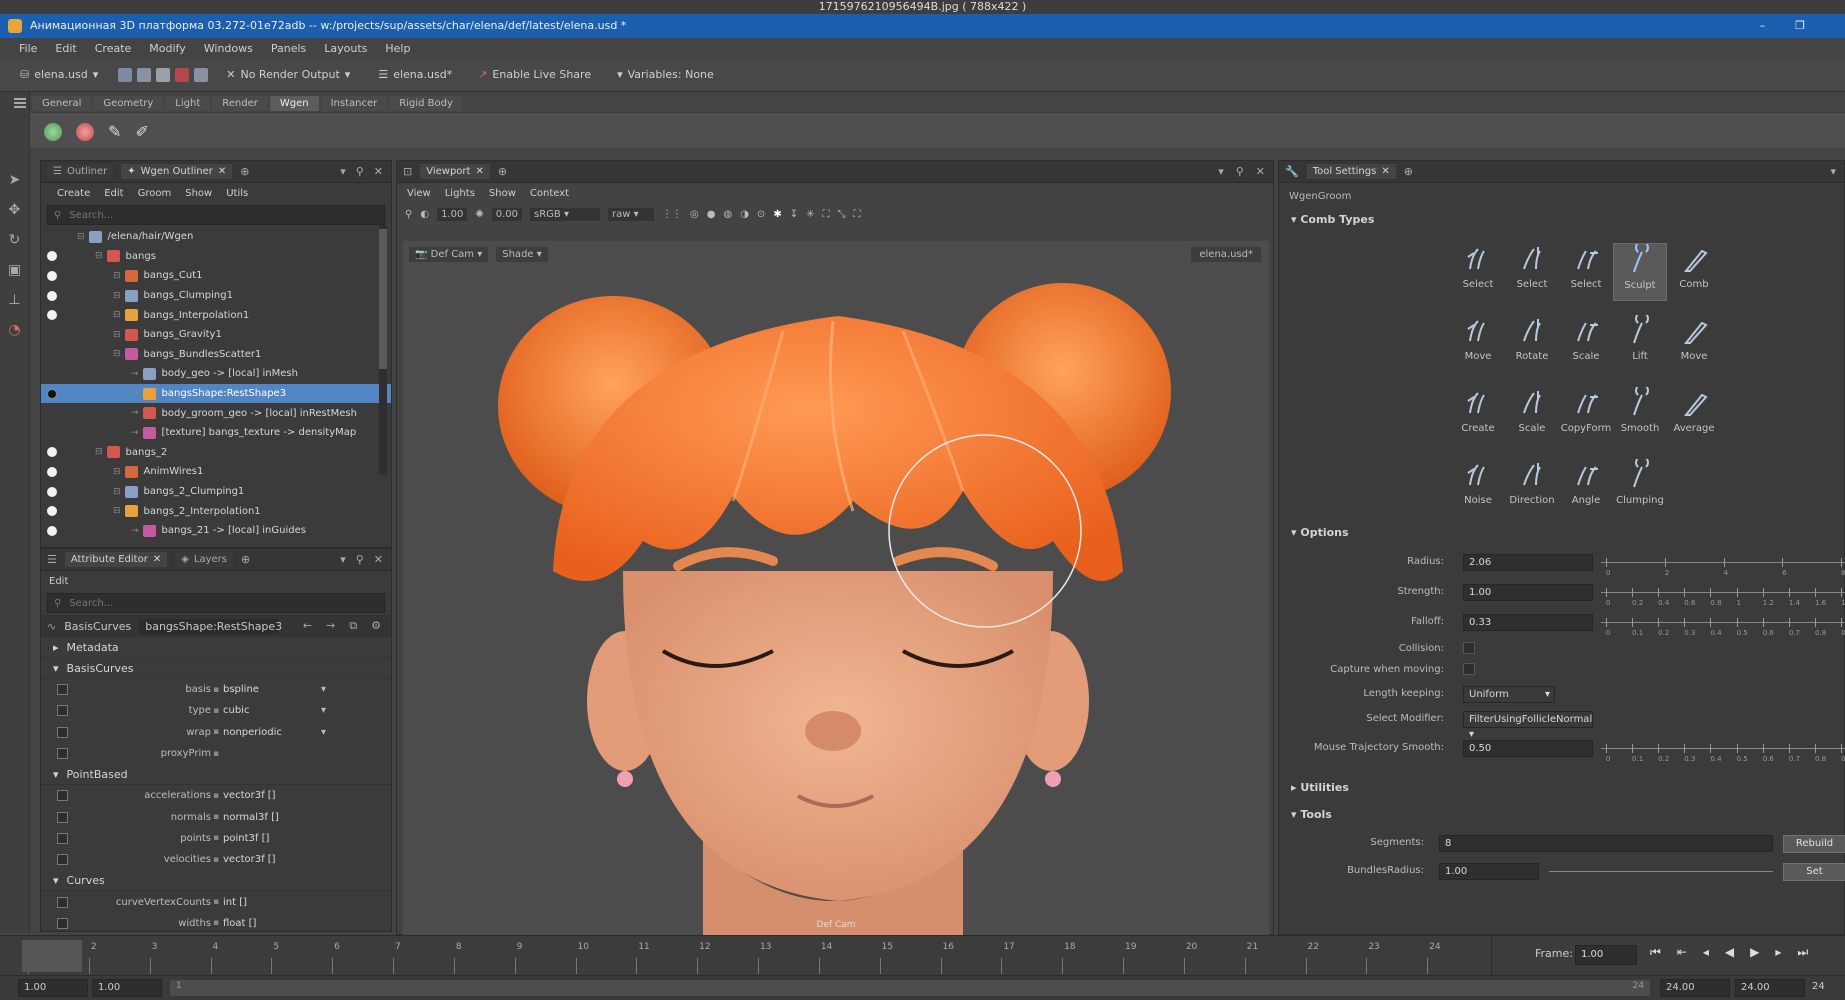 This screenshot has height=1000, width=1845. I want to click on go-to-end-icon: ⏭, so click(1802, 952).